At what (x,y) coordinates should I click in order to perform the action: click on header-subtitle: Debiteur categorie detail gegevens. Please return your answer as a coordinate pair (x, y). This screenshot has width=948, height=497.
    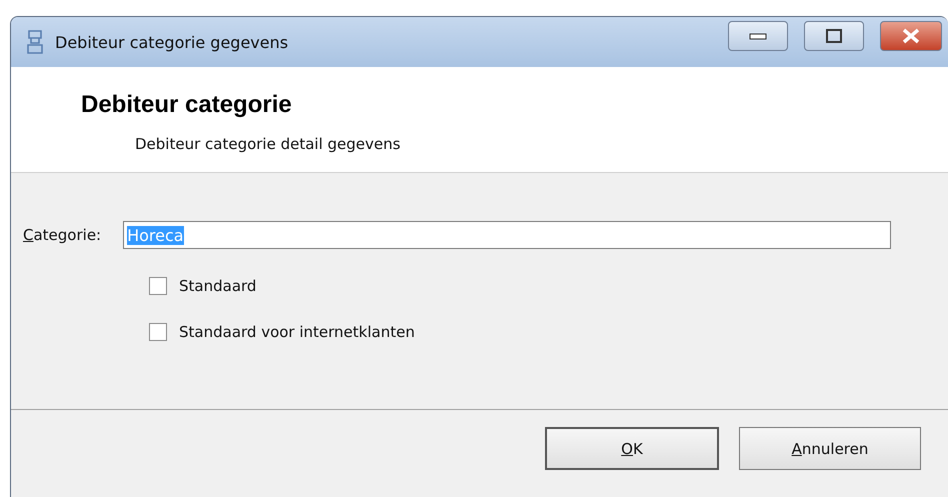
    Looking at the image, I should click on (268, 144).